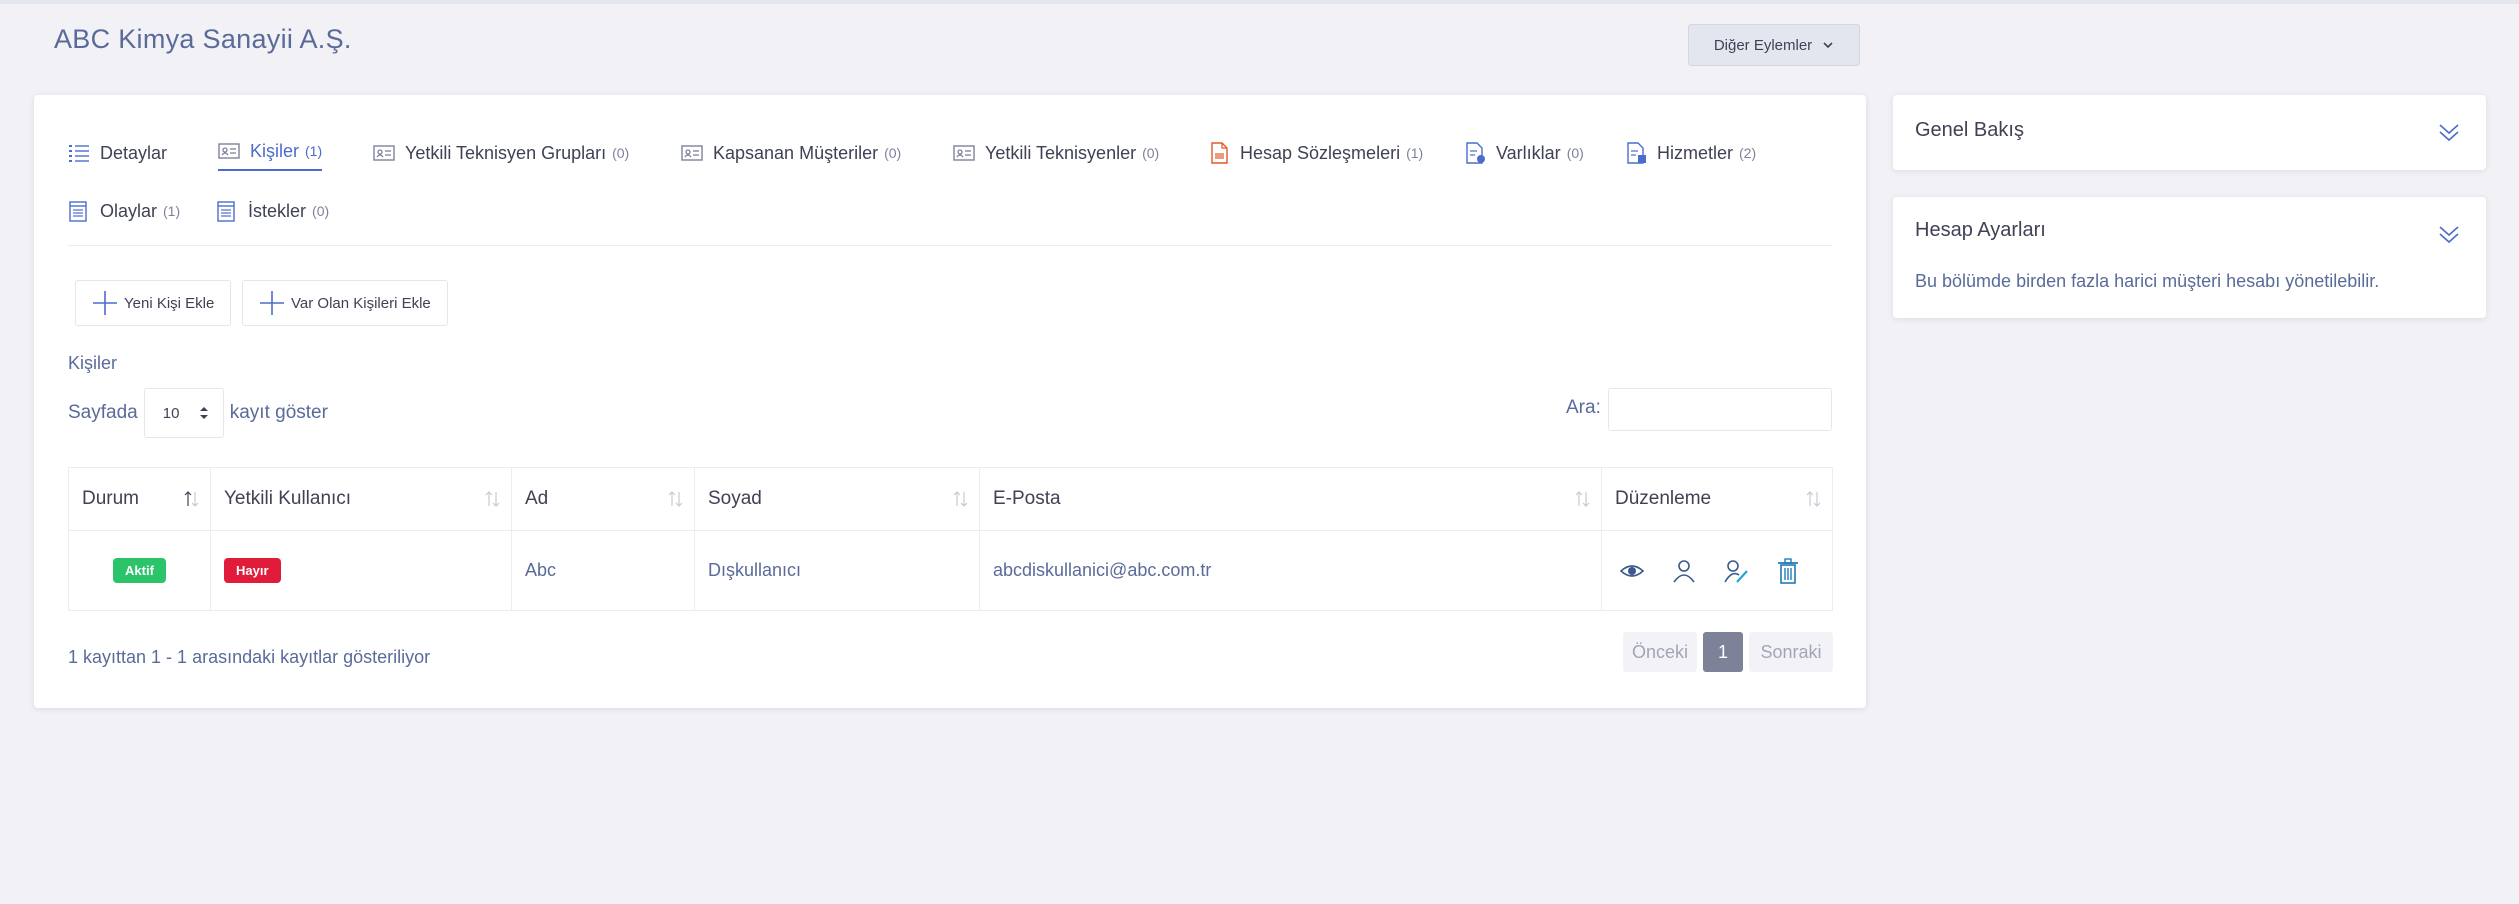 The width and height of the screenshot is (2519, 904). Describe the element at coordinates (735, 498) in the screenshot. I see `column-header-label: Soyad` at that location.